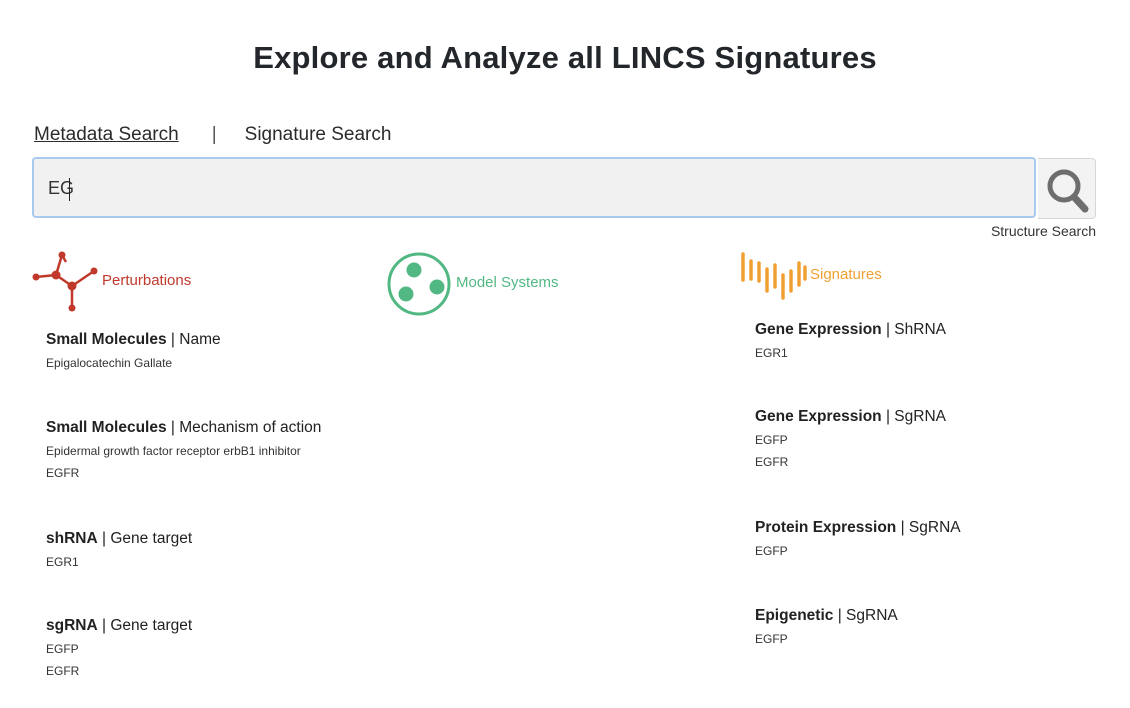 Image resolution: width=1130 pixels, height=708 pixels. What do you see at coordinates (920, 329) in the screenshot?
I see `result-field: ShRNA` at bounding box center [920, 329].